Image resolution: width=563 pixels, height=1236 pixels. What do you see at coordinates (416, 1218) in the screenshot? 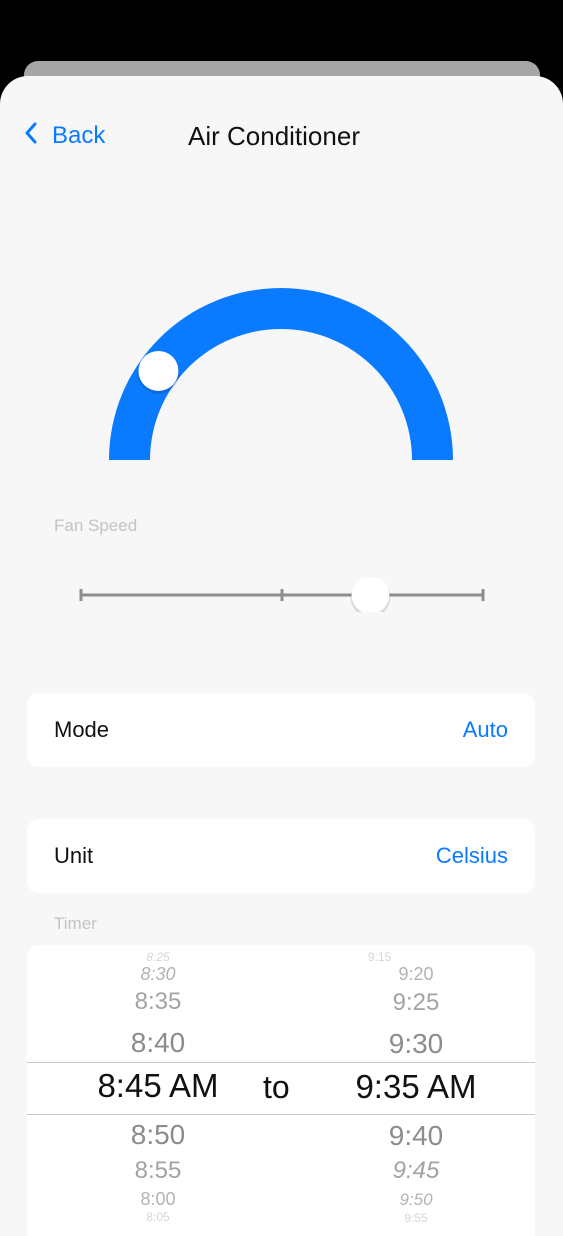
I see `wheel-item: 9:55` at bounding box center [416, 1218].